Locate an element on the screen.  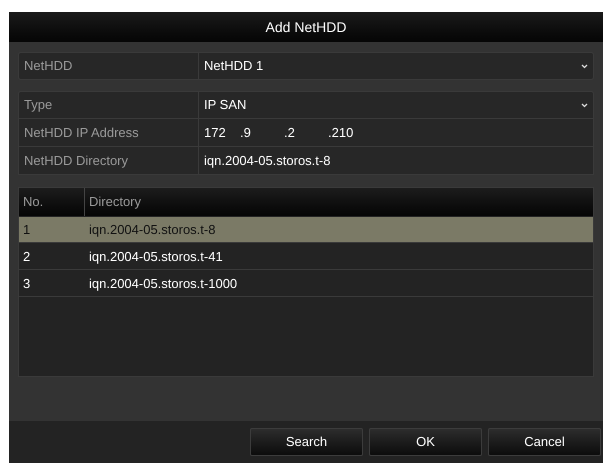
table-cell-text: 3 is located at coordinates (27, 283).